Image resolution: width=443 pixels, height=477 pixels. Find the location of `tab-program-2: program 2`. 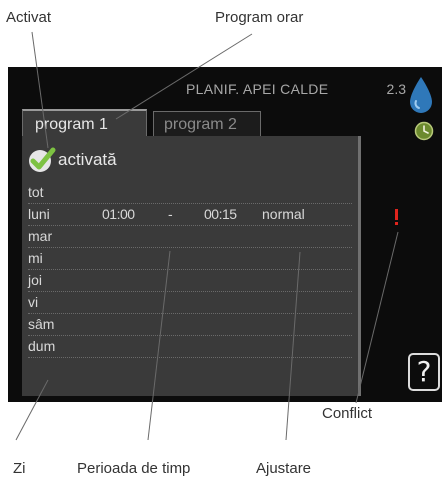

tab-program-2: program 2 is located at coordinates (207, 124).